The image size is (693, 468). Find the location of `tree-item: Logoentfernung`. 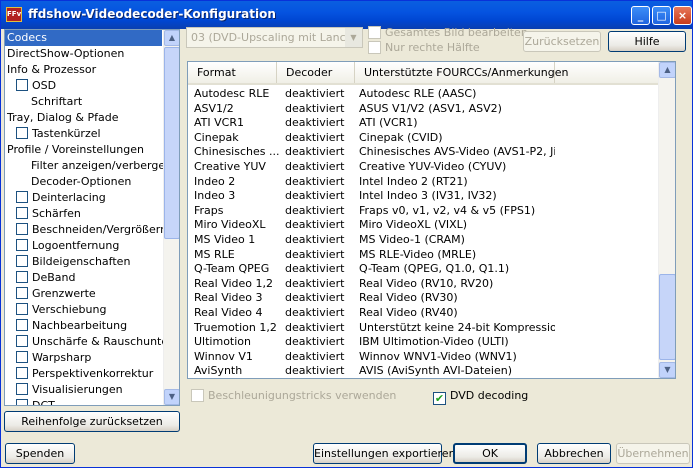

tree-item: Logoentfernung is located at coordinates (62, 246).